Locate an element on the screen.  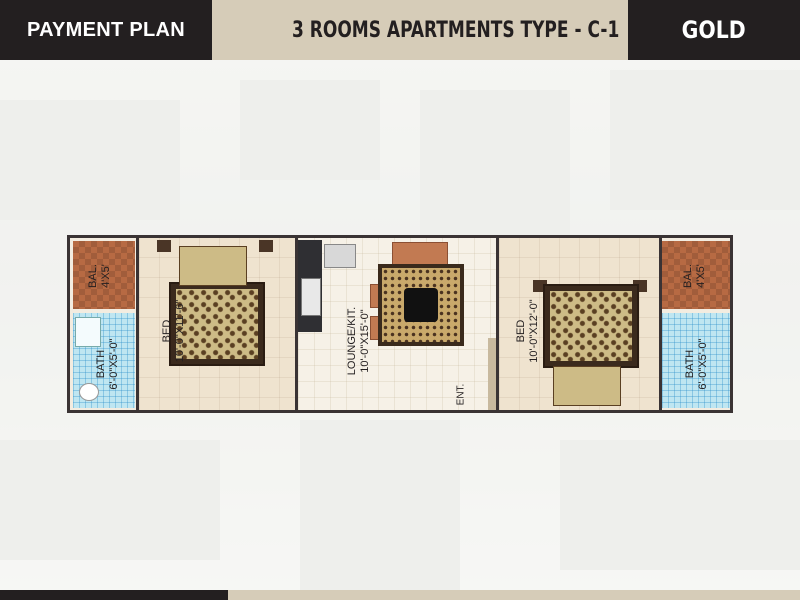
right-balcony-name: BAL. is located at coordinates (688, 276).